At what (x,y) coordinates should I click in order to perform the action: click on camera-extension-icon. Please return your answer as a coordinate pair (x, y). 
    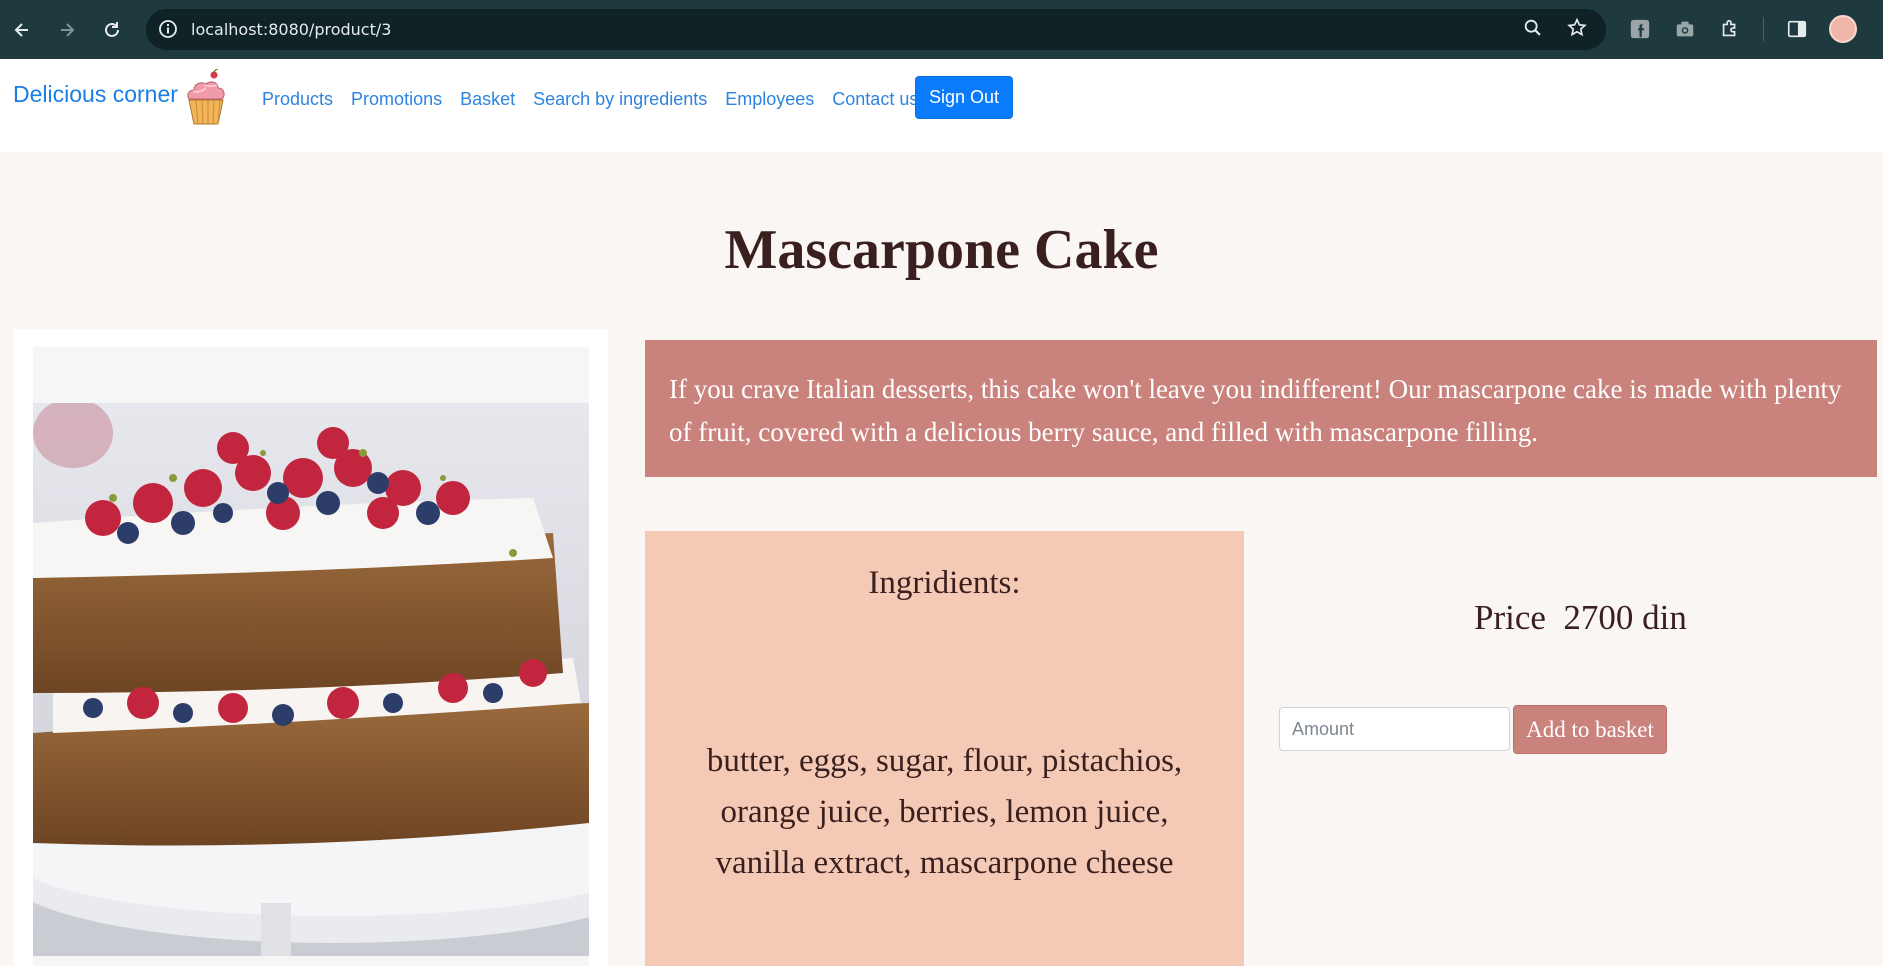
    Looking at the image, I should click on (1685, 29).